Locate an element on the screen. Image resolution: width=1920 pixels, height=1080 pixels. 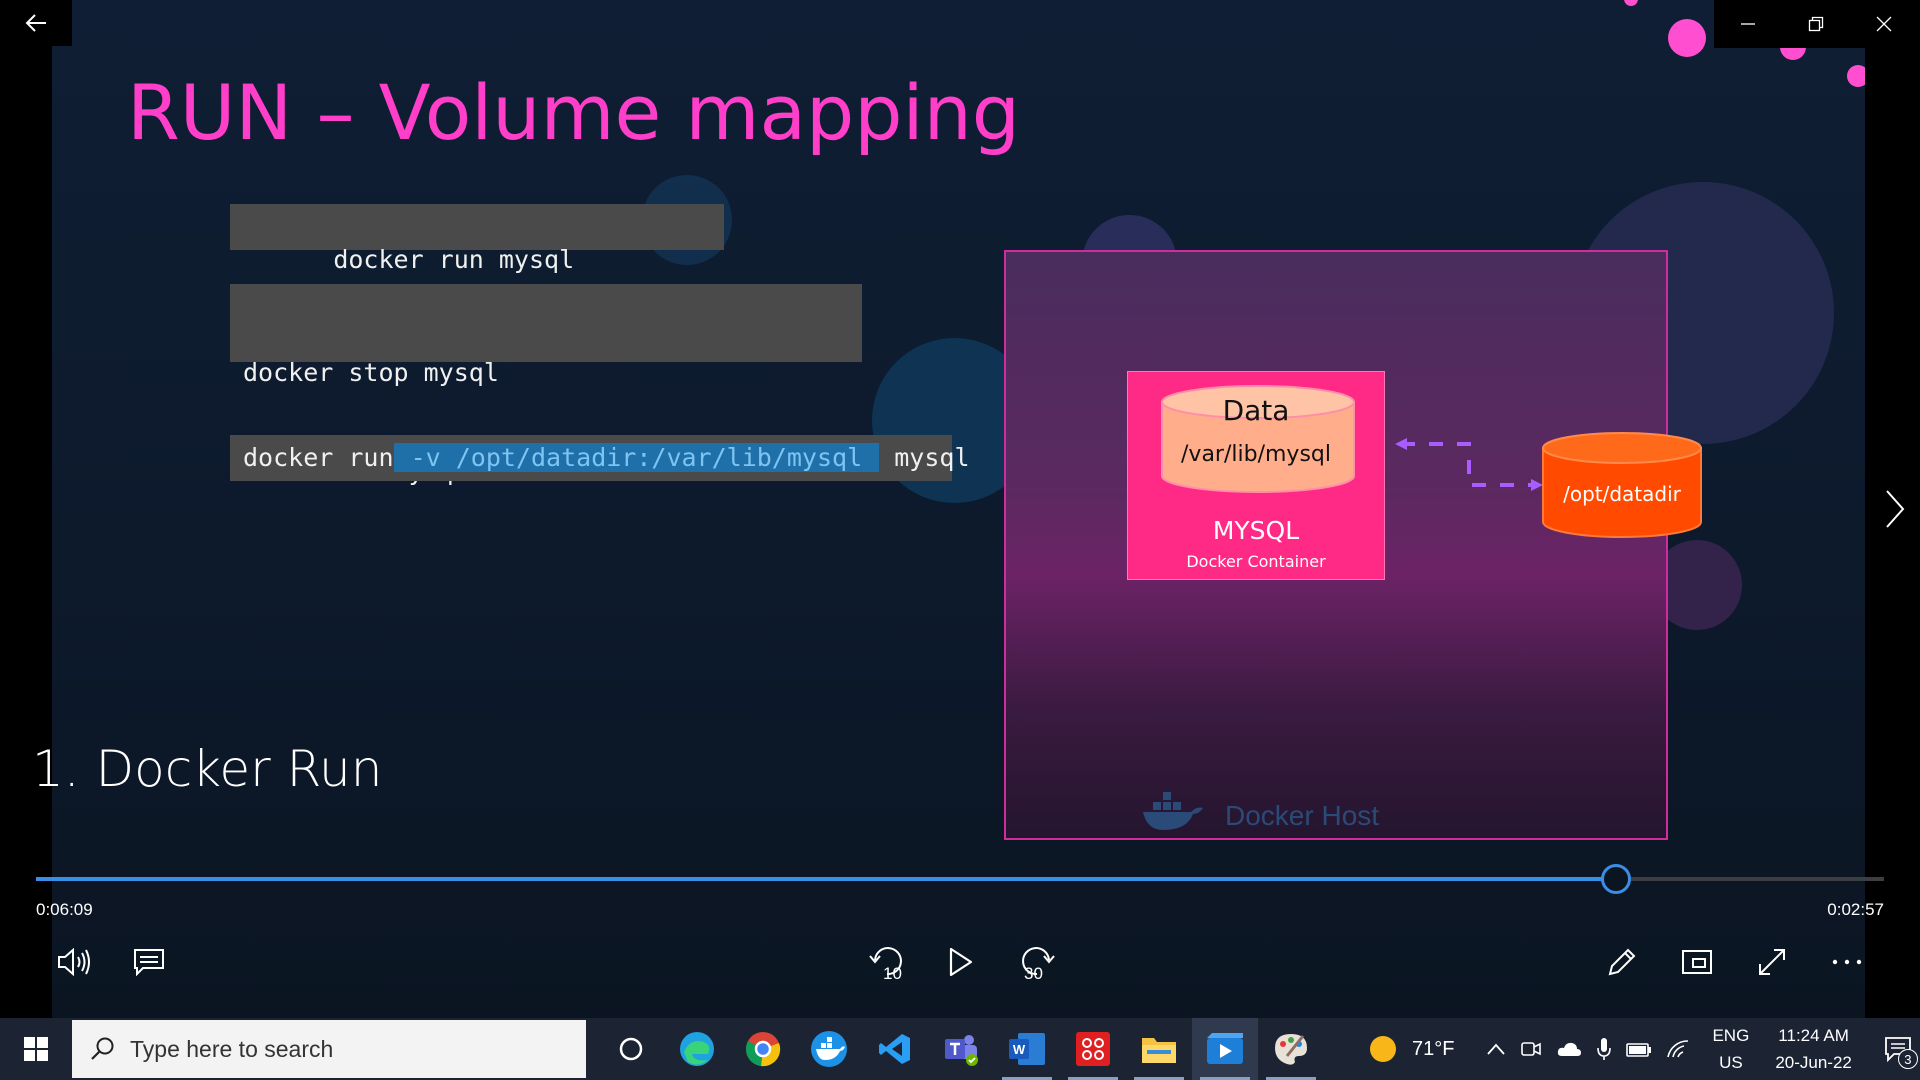
more-options-button is located at coordinates (1847, 962).